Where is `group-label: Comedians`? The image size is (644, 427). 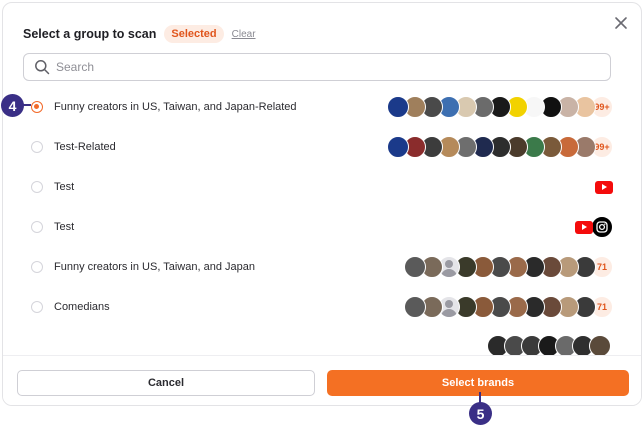 group-label: Comedians is located at coordinates (82, 307).